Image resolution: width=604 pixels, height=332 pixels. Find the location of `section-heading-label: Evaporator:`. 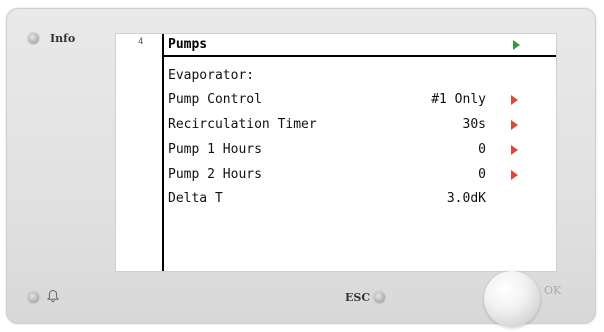

section-heading-label: Evaporator: is located at coordinates (211, 75).